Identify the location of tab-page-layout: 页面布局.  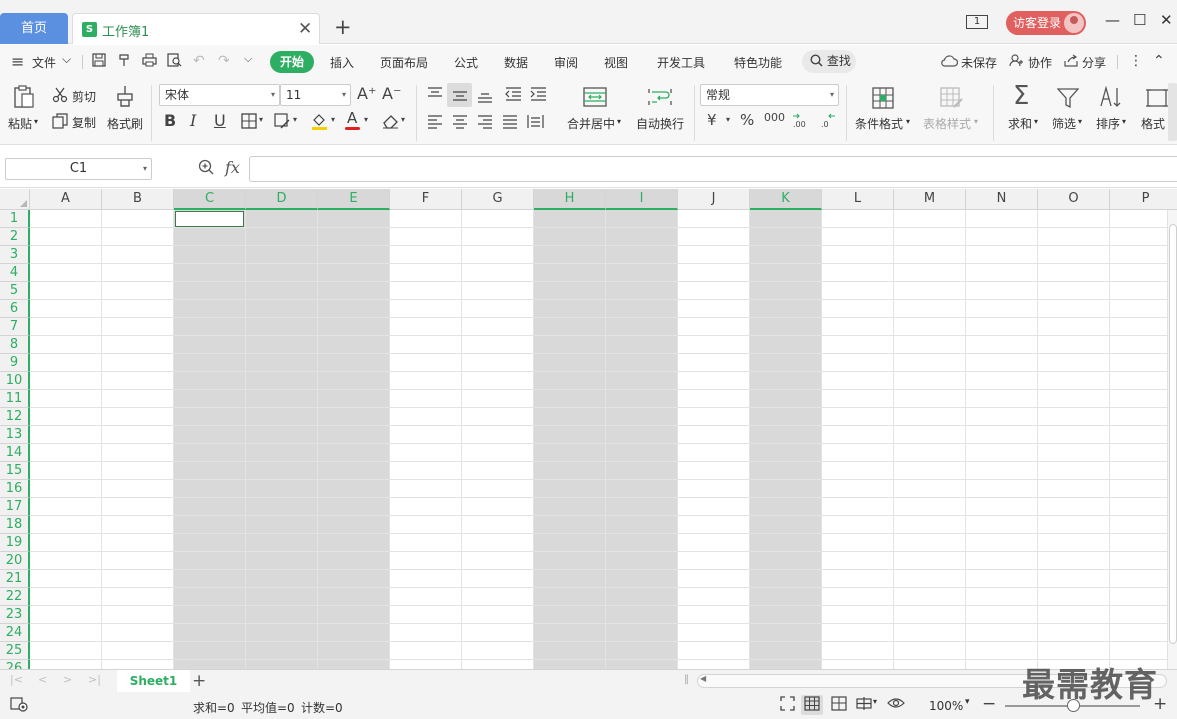
(404, 62).